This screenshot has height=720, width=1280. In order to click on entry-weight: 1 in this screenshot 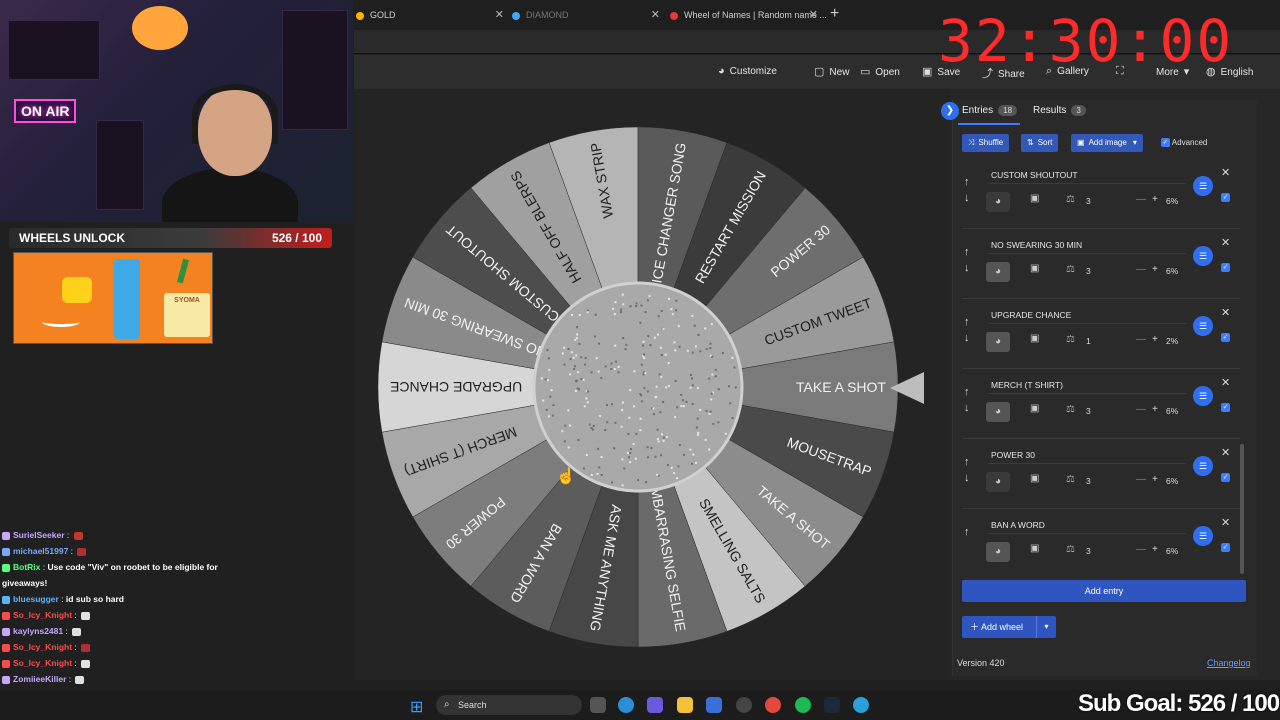, I will do `click(1088, 341)`.